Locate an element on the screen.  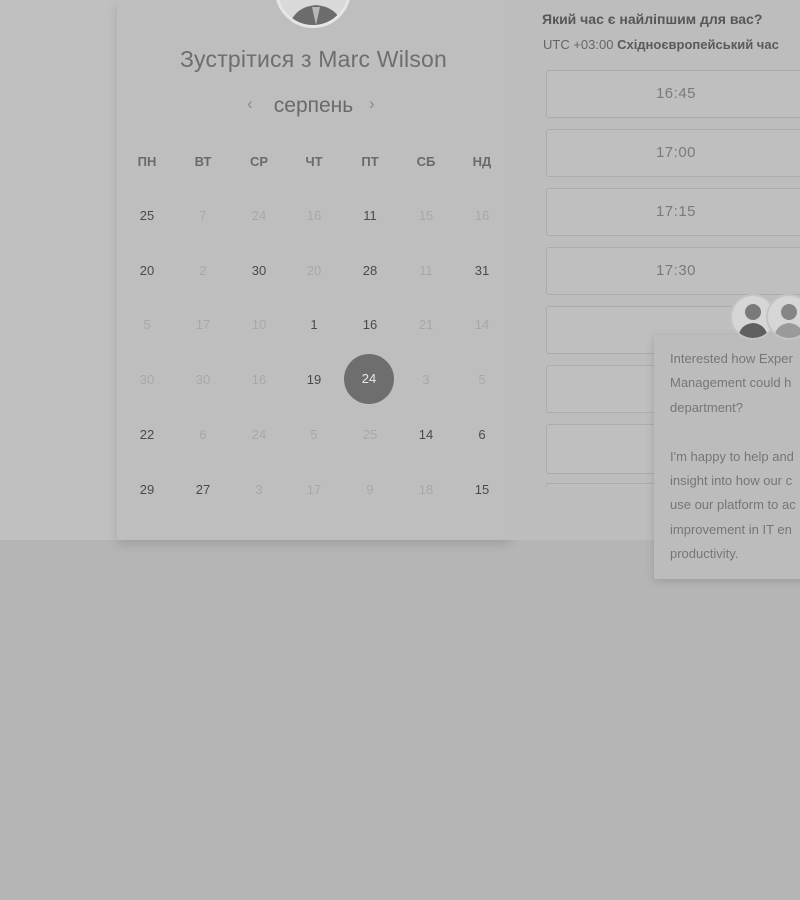
chat-line: Management could h is located at coordinates (731, 383).